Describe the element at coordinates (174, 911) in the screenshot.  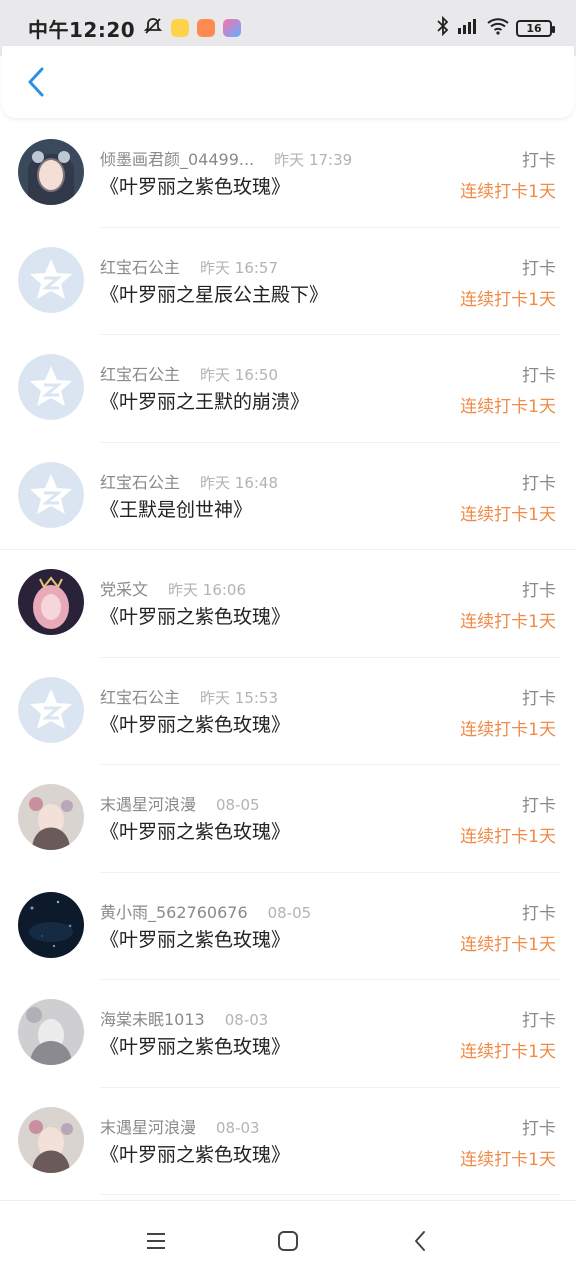
I see `user-name: 黄小雨_562760676` at that location.